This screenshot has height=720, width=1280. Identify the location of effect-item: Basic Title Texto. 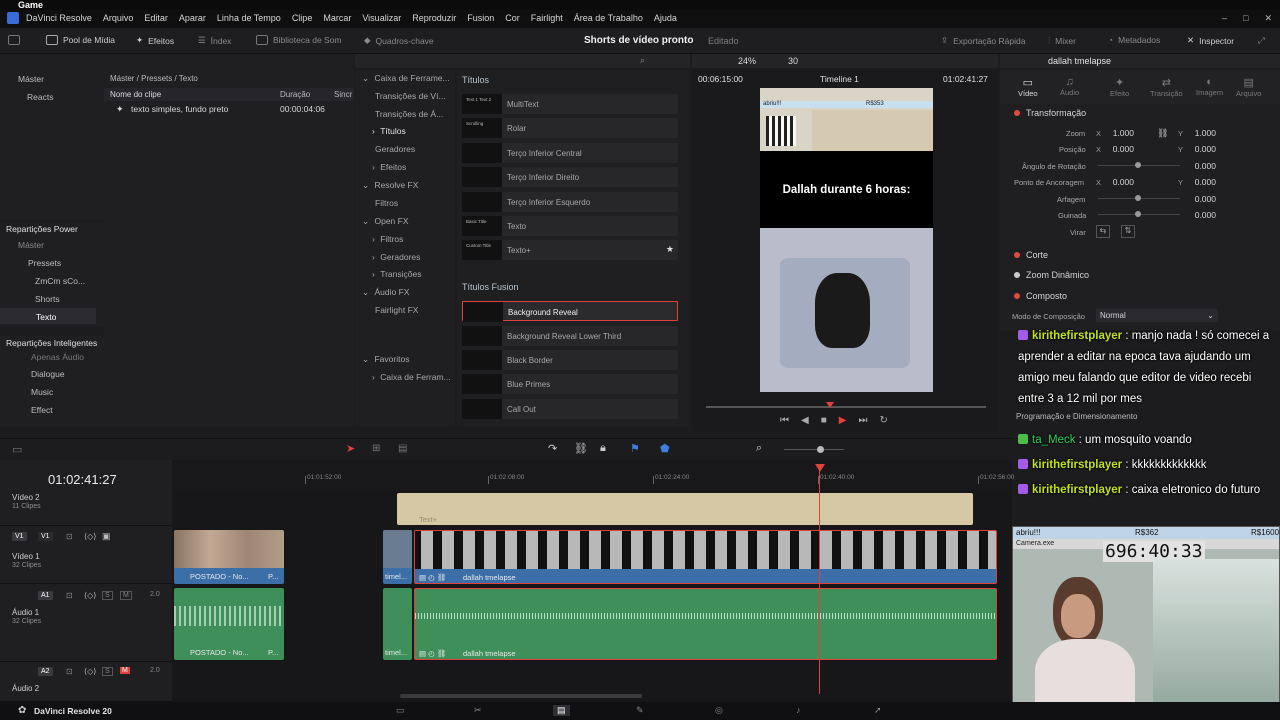
(570, 226).